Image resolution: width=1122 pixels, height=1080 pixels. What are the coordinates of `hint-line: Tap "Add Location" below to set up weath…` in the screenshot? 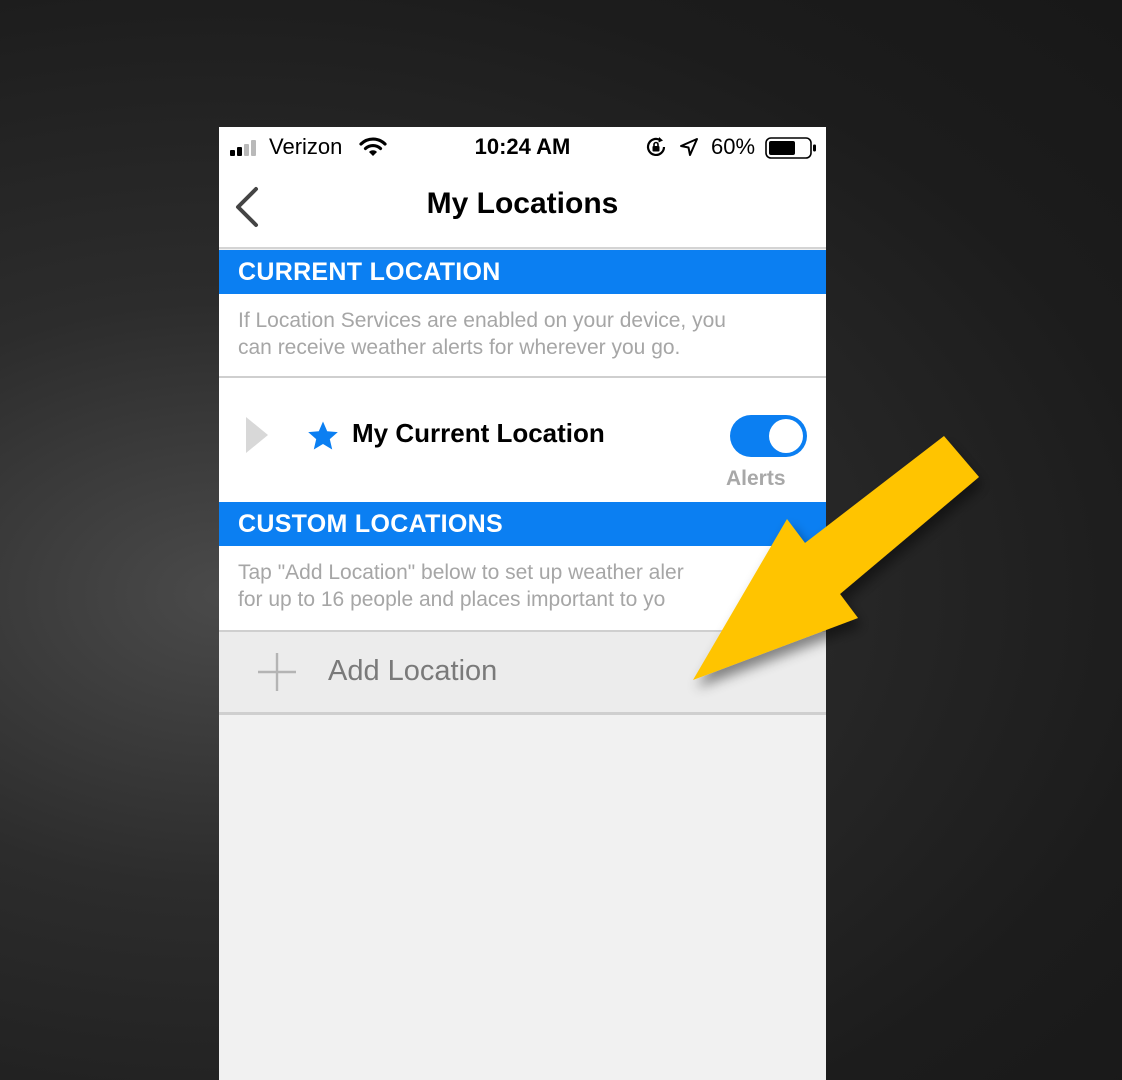 It's located at (461, 572).